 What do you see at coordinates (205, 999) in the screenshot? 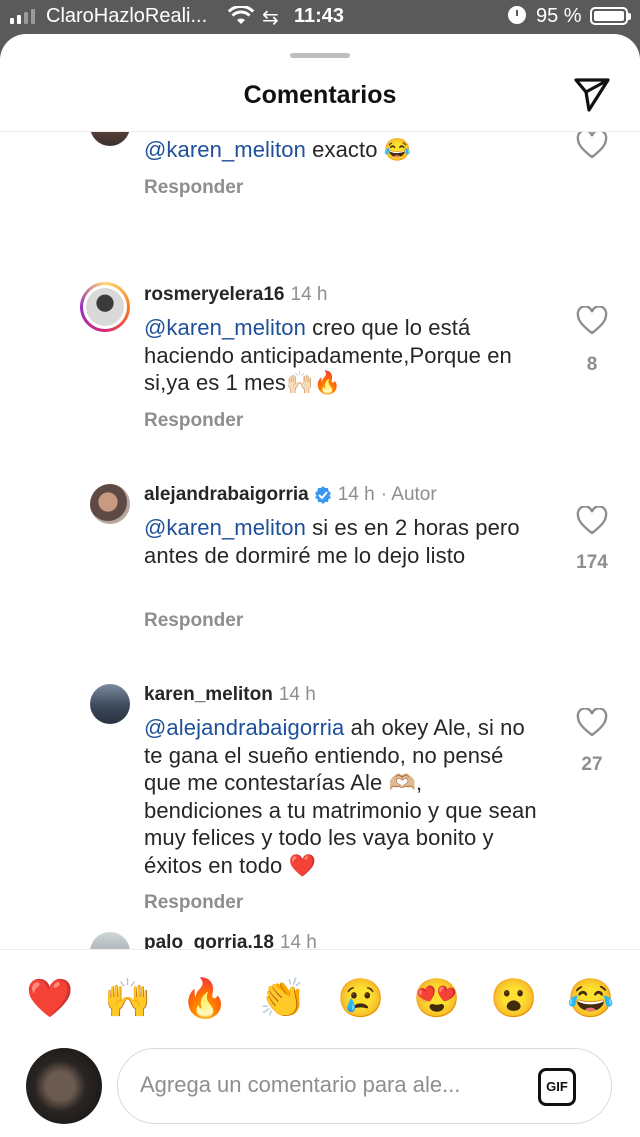
I see `fire-emoji-button: 🔥` at bounding box center [205, 999].